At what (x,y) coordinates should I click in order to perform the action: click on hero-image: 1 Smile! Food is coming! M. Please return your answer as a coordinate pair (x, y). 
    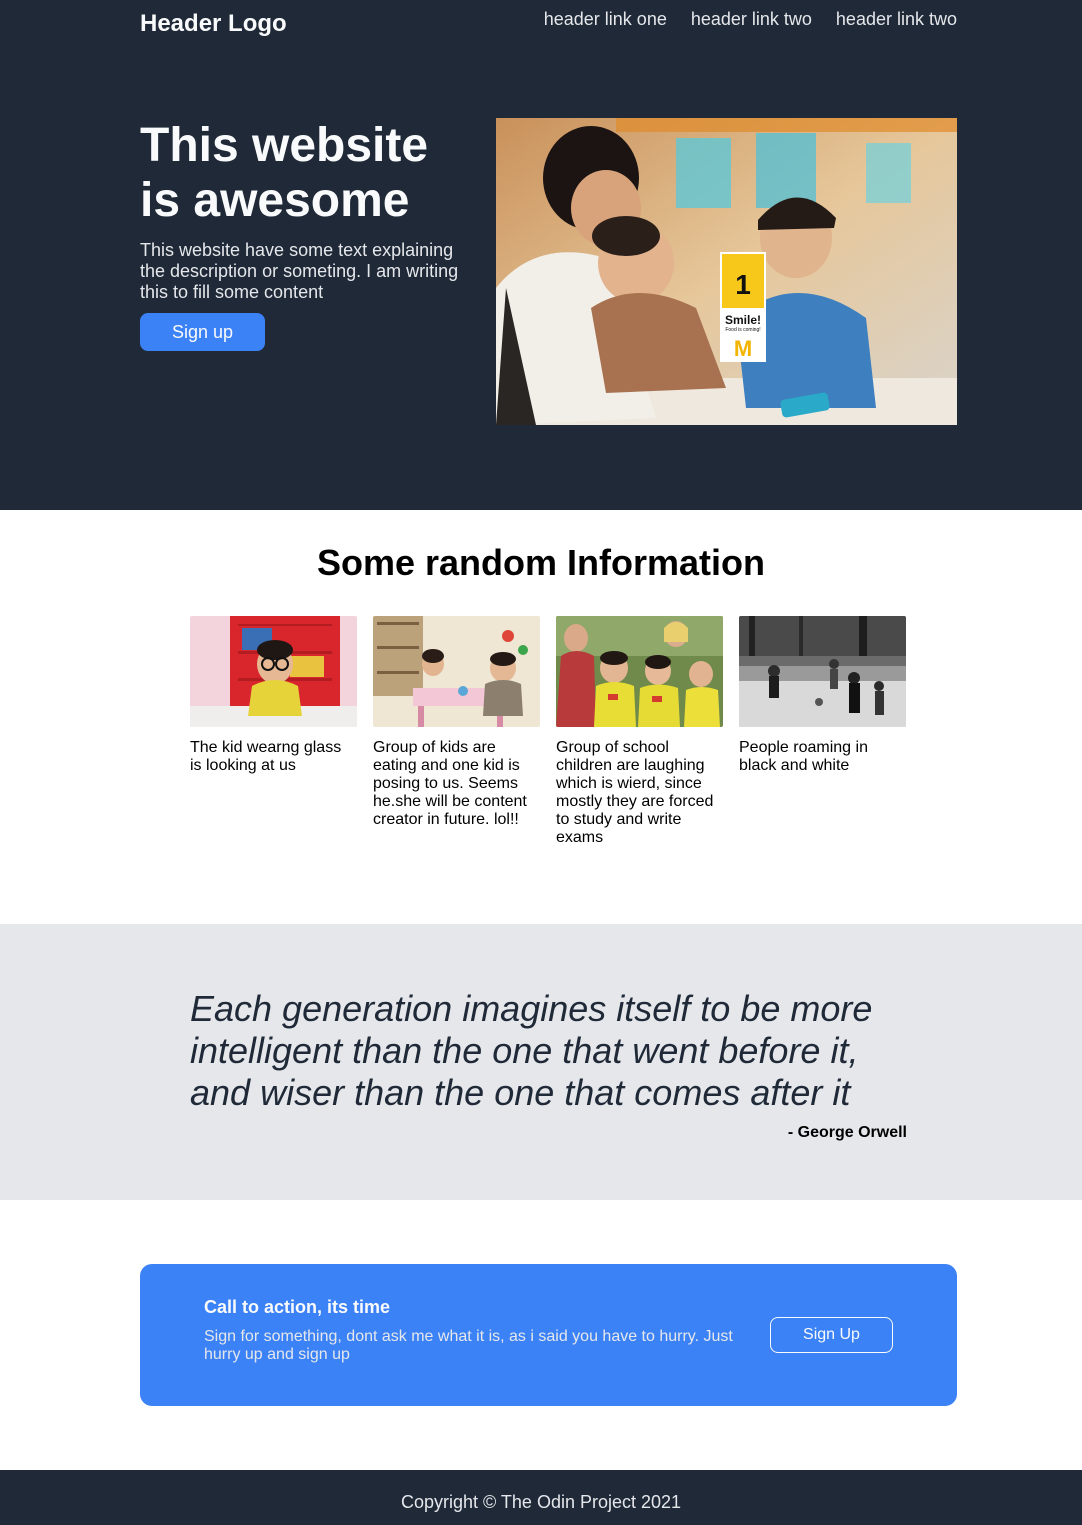
    Looking at the image, I should click on (726, 271).